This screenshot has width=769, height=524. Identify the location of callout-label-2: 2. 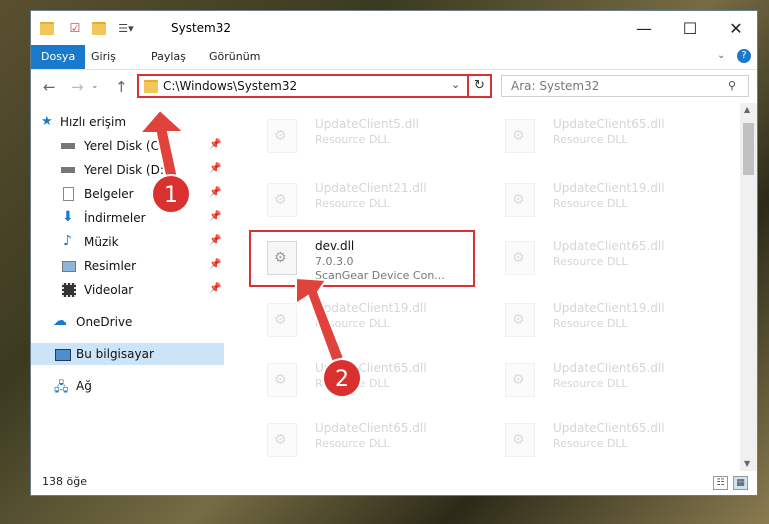
(342, 379).